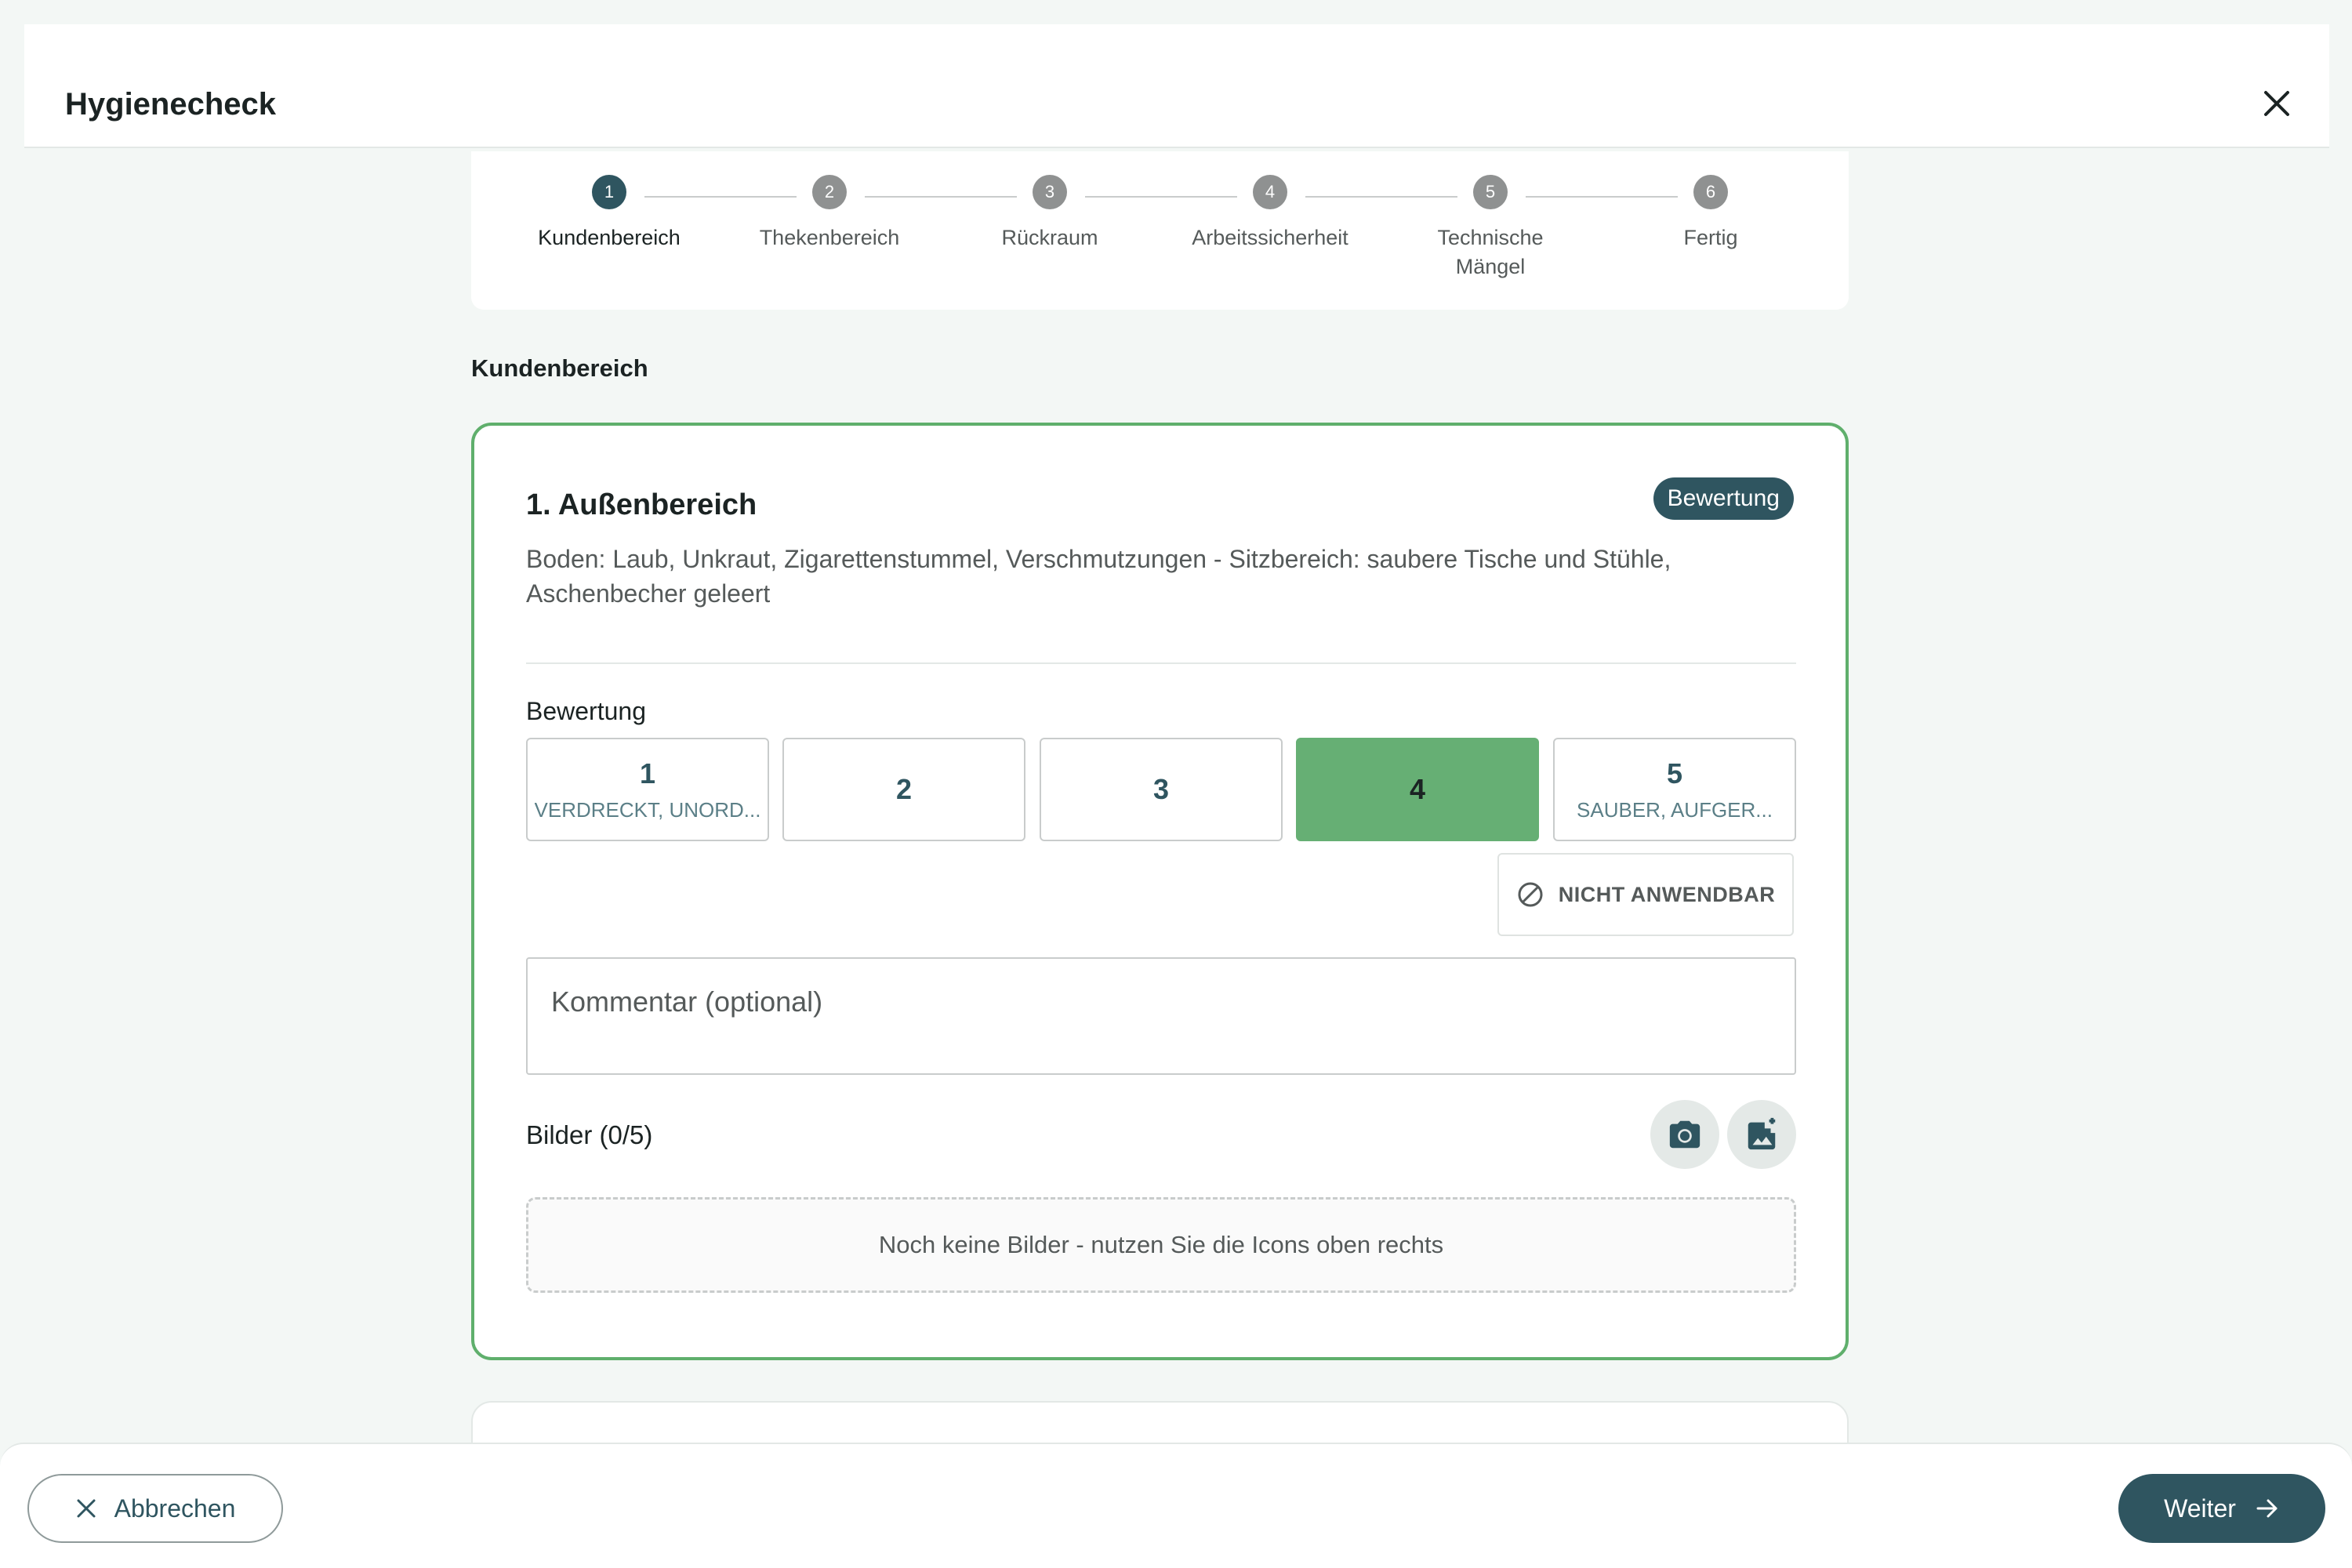  I want to click on section-title: Kundenbereich, so click(559, 368).